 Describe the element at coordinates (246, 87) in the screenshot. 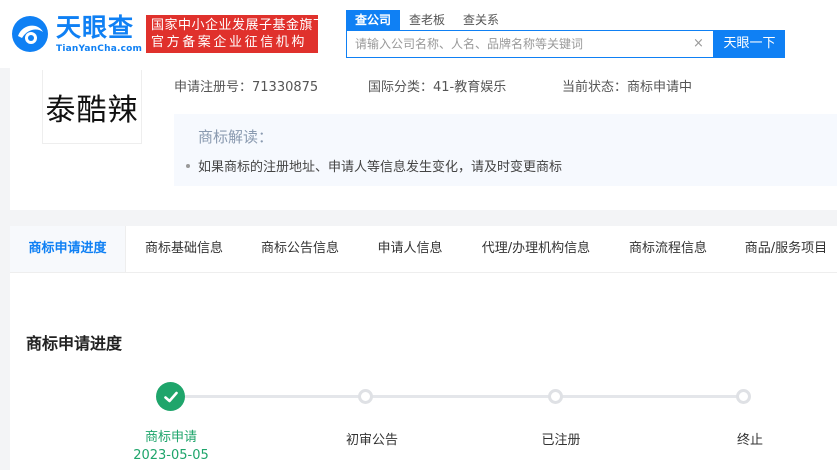

I see `registration-number: 申请注册号：71330875` at that location.